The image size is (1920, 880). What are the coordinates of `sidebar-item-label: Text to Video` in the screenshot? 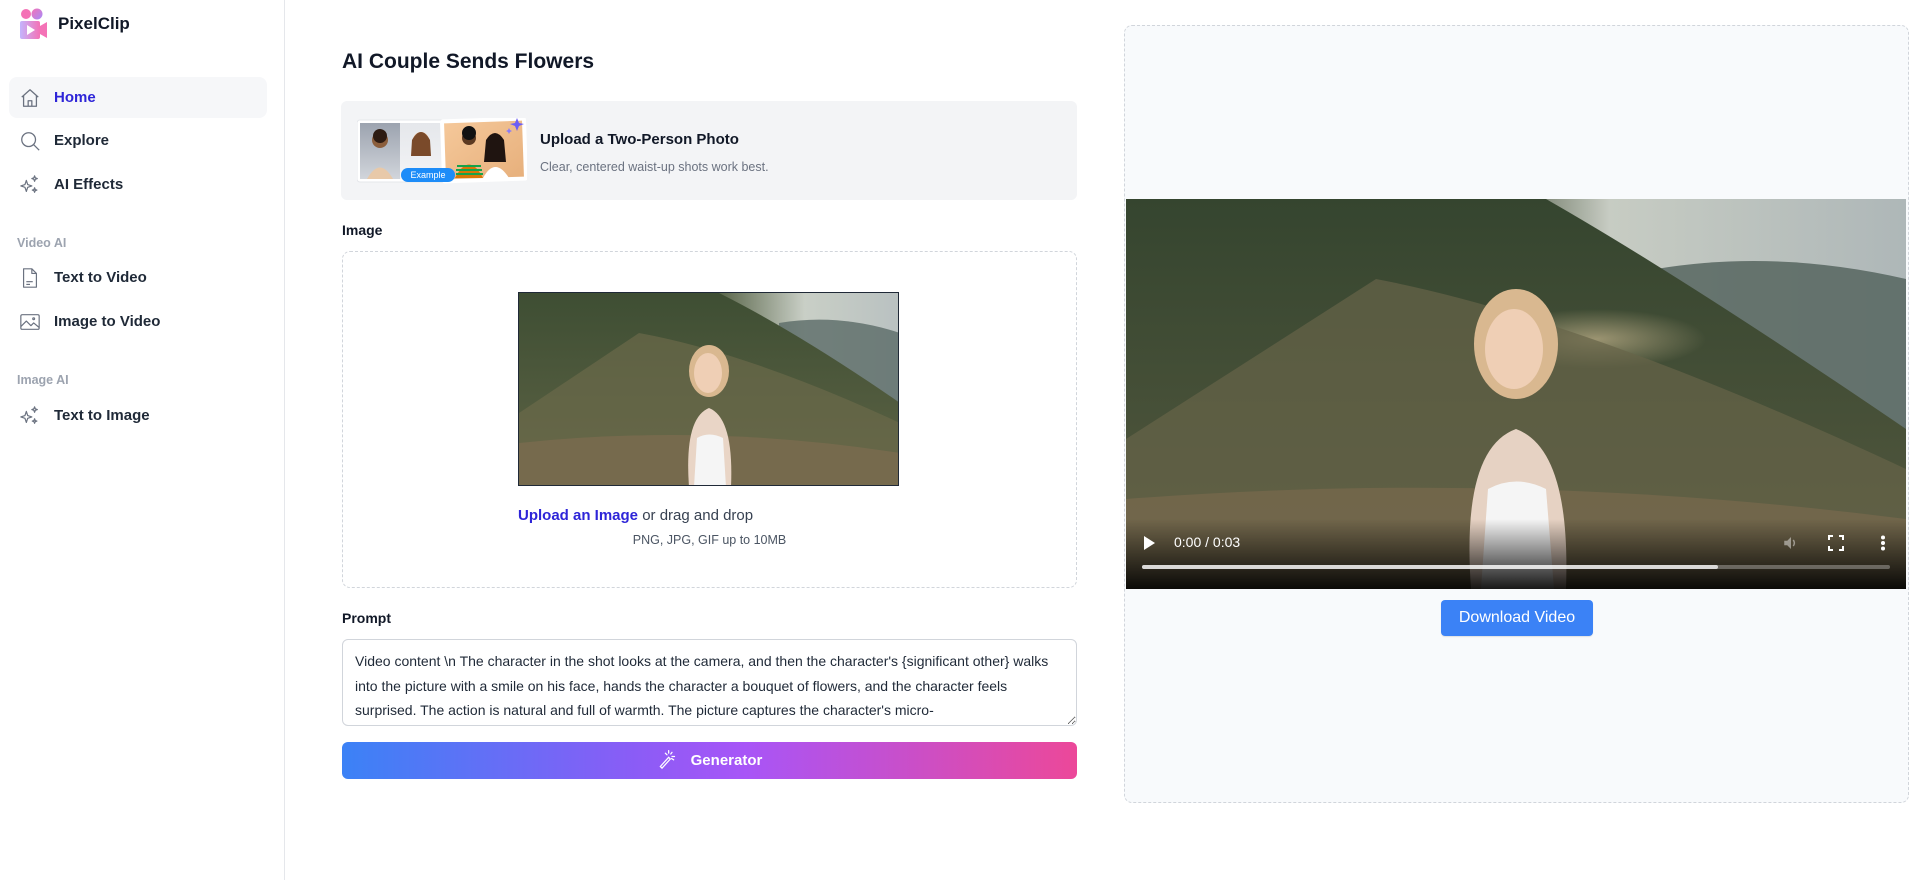 It's located at (100, 277).